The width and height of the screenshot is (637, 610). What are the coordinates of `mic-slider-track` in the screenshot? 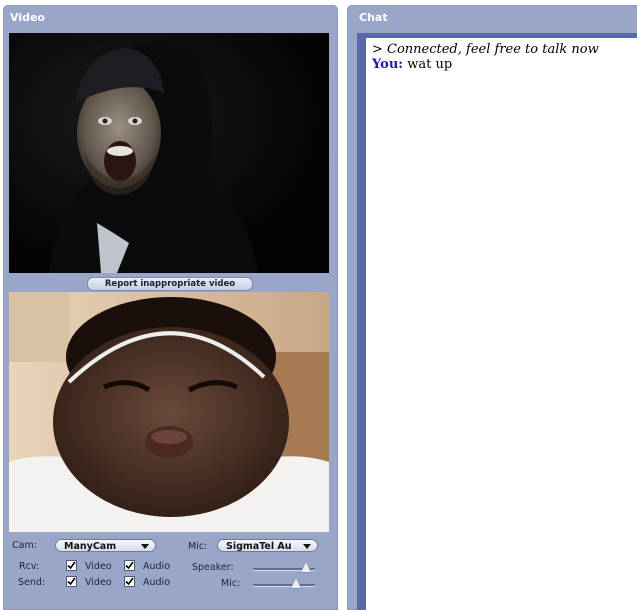 It's located at (284, 585).